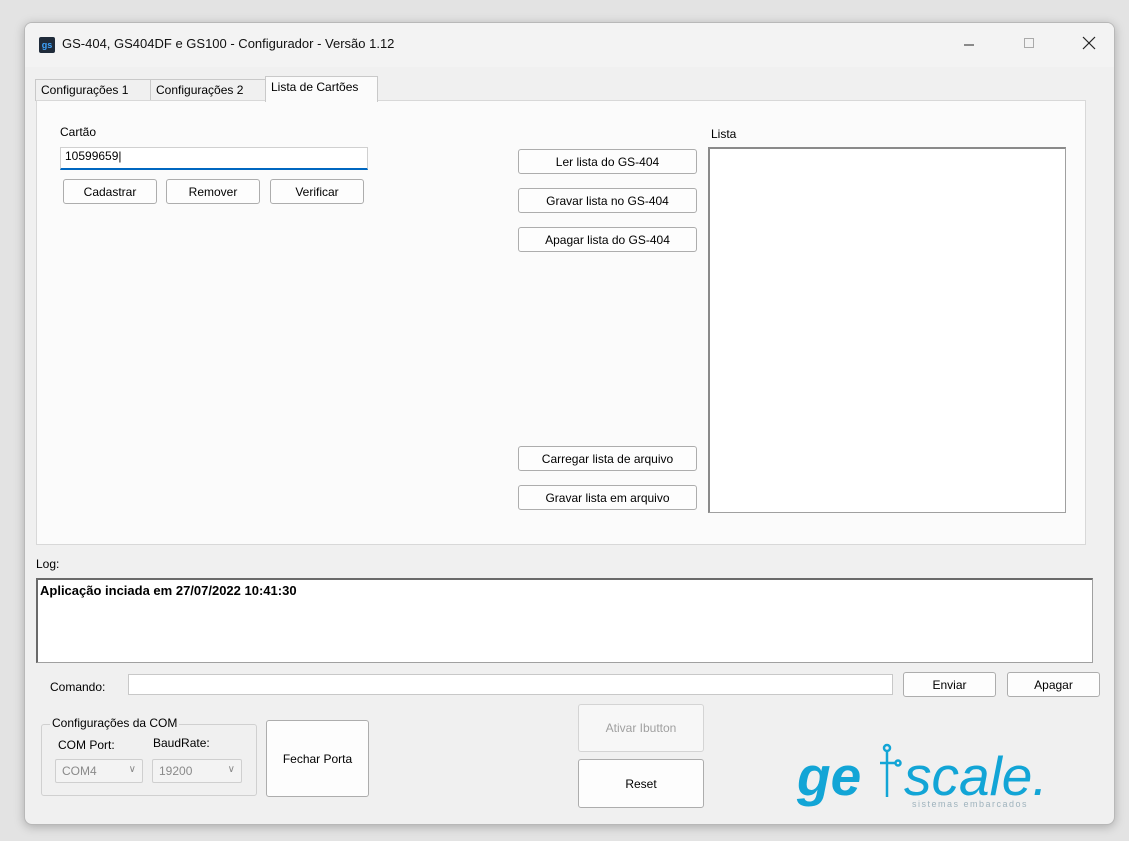 Image resolution: width=1129 pixels, height=841 pixels. I want to click on log-textbox: Aplicação inciada em 27/07/2022 10:41:30, so click(564, 620).